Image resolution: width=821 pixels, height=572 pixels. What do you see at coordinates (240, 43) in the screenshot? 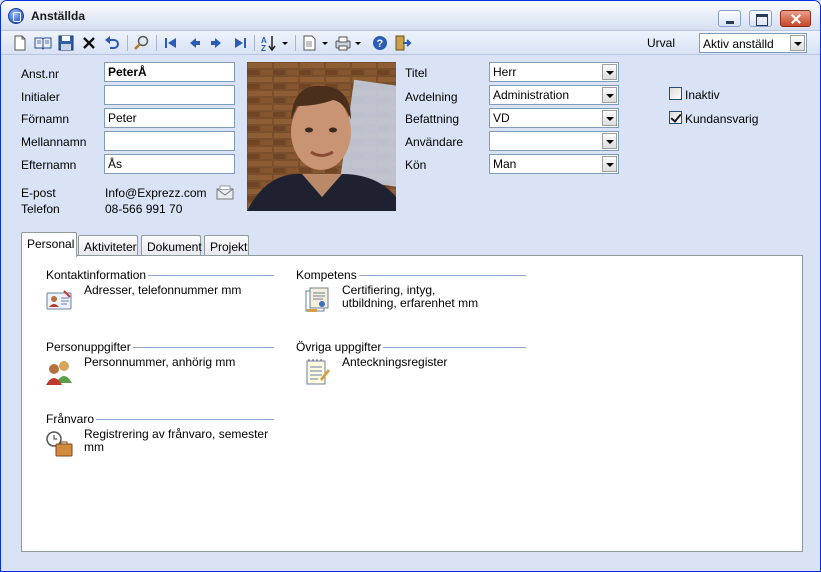
I see `last-record-icon` at bounding box center [240, 43].